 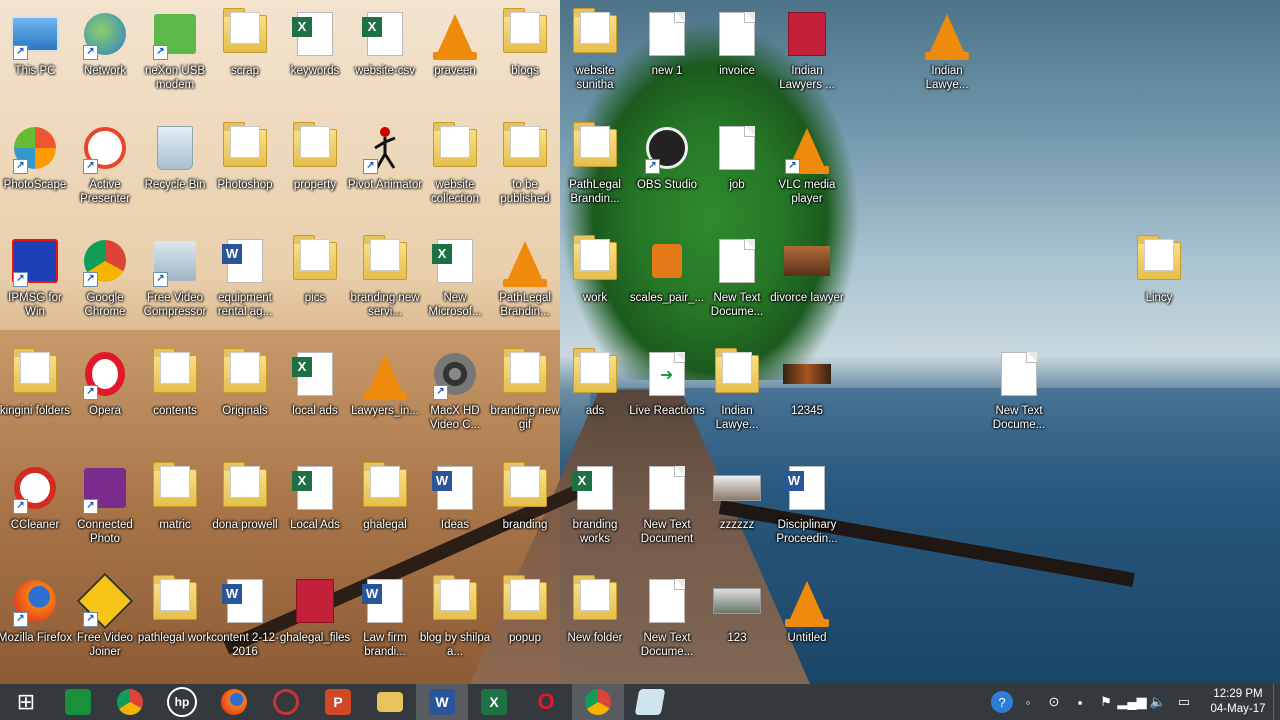 I want to click on desktop-icon-new-1: new 1, so click(x=667, y=63).